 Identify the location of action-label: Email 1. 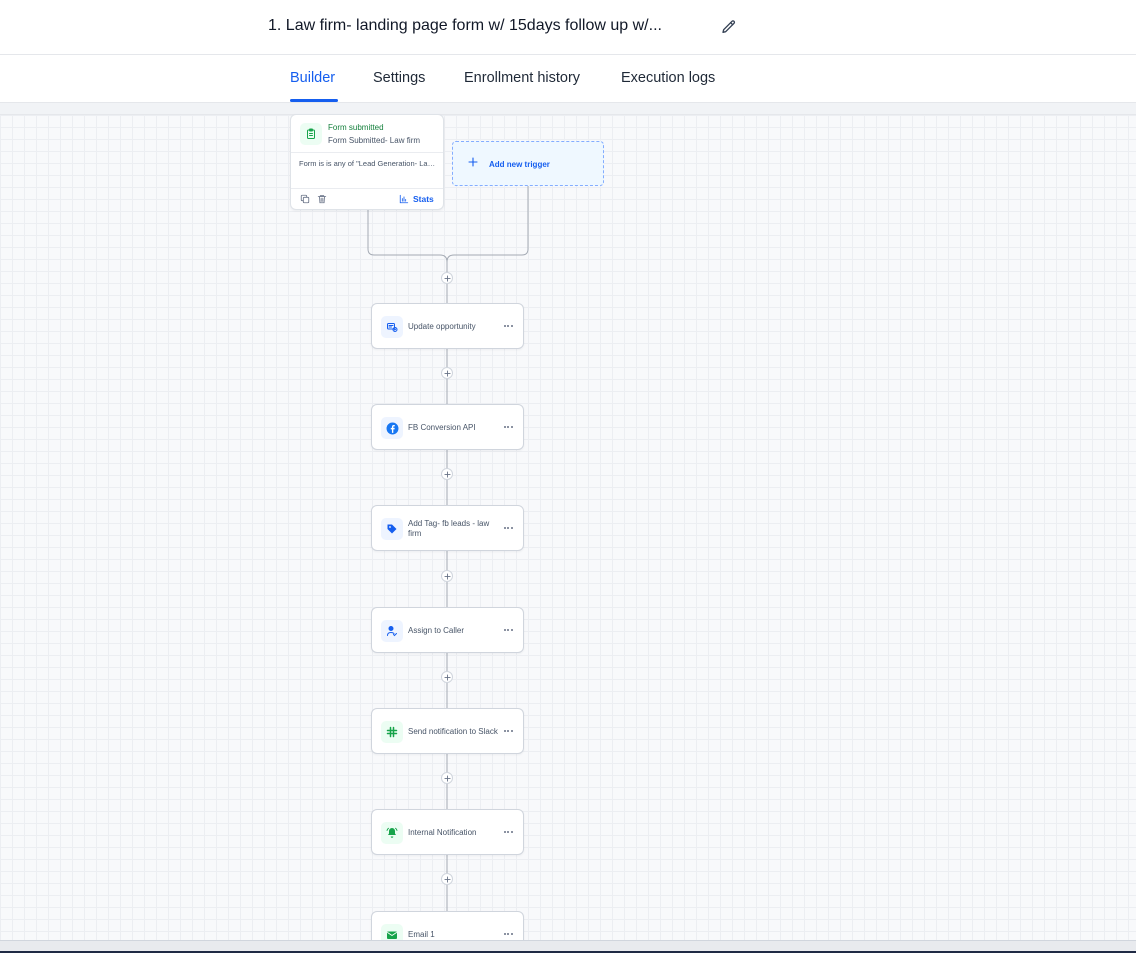
(421, 934).